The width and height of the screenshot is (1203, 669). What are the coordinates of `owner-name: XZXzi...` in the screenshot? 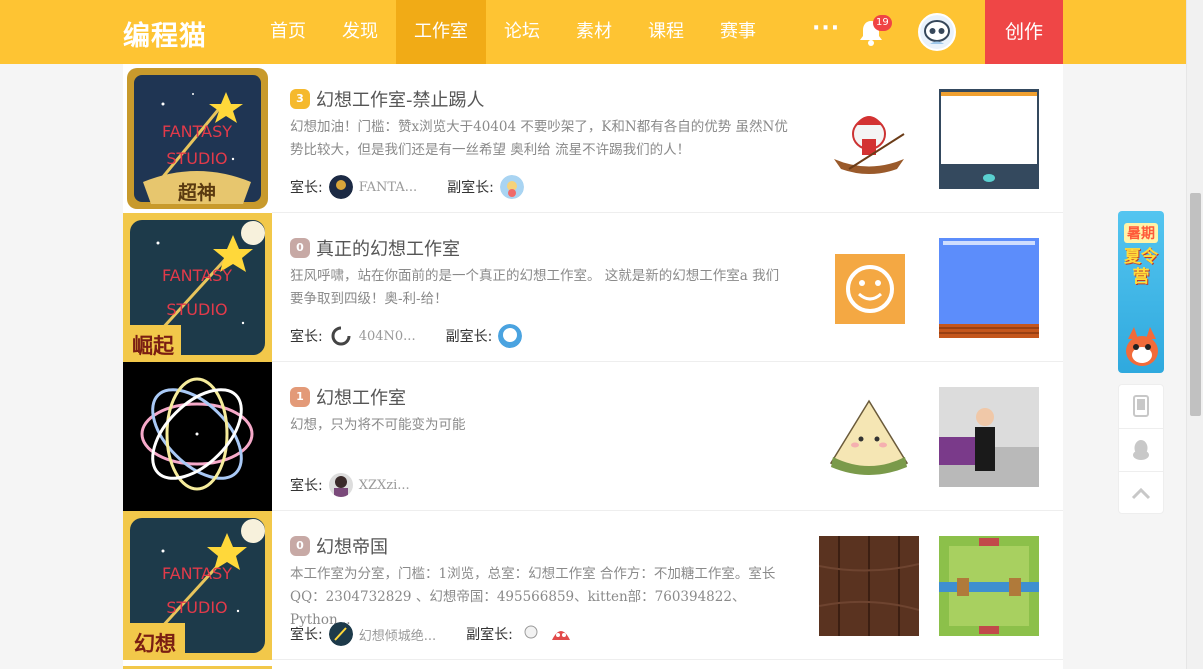 It's located at (384, 485).